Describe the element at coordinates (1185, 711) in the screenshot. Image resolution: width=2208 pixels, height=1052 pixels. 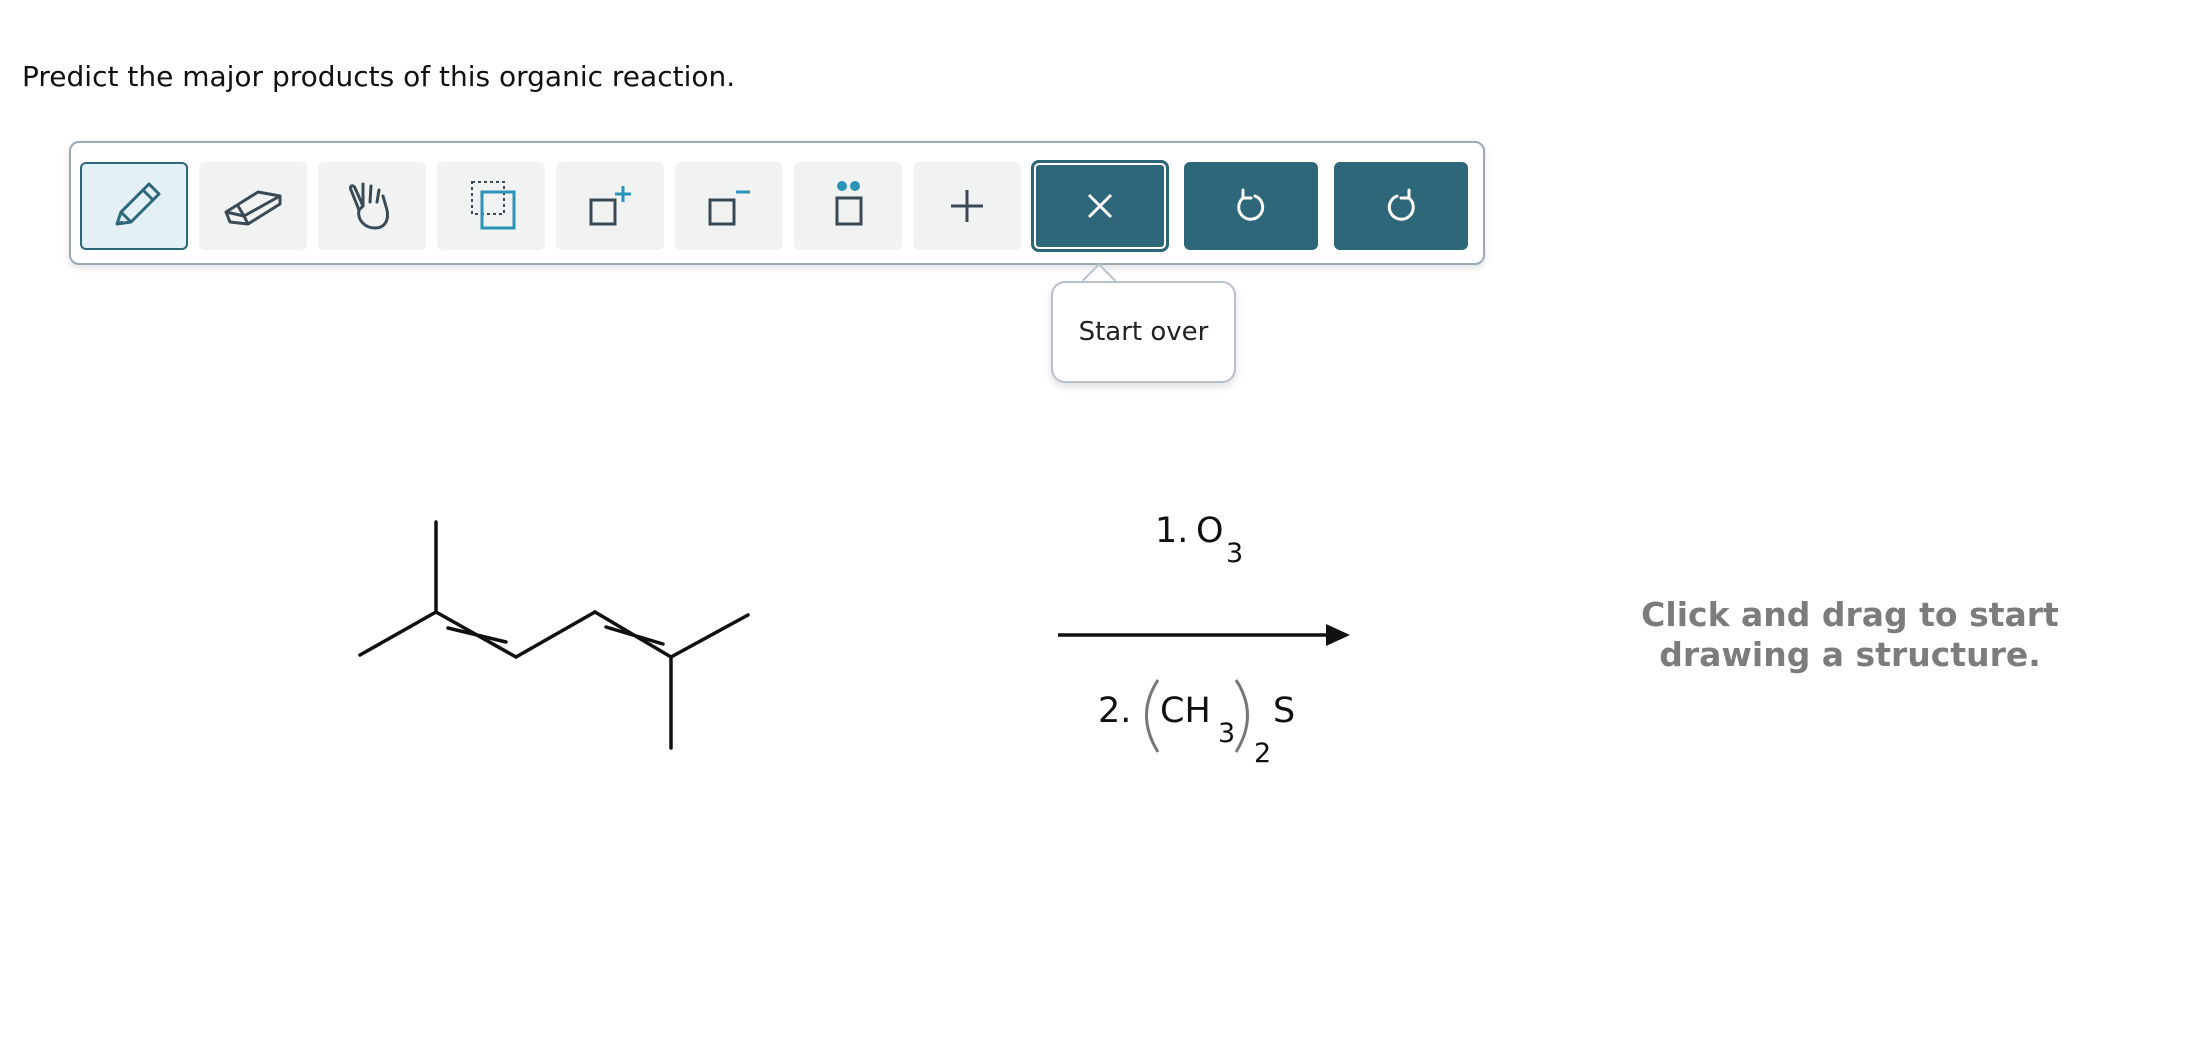
I see `step2-reagent: CH` at that location.